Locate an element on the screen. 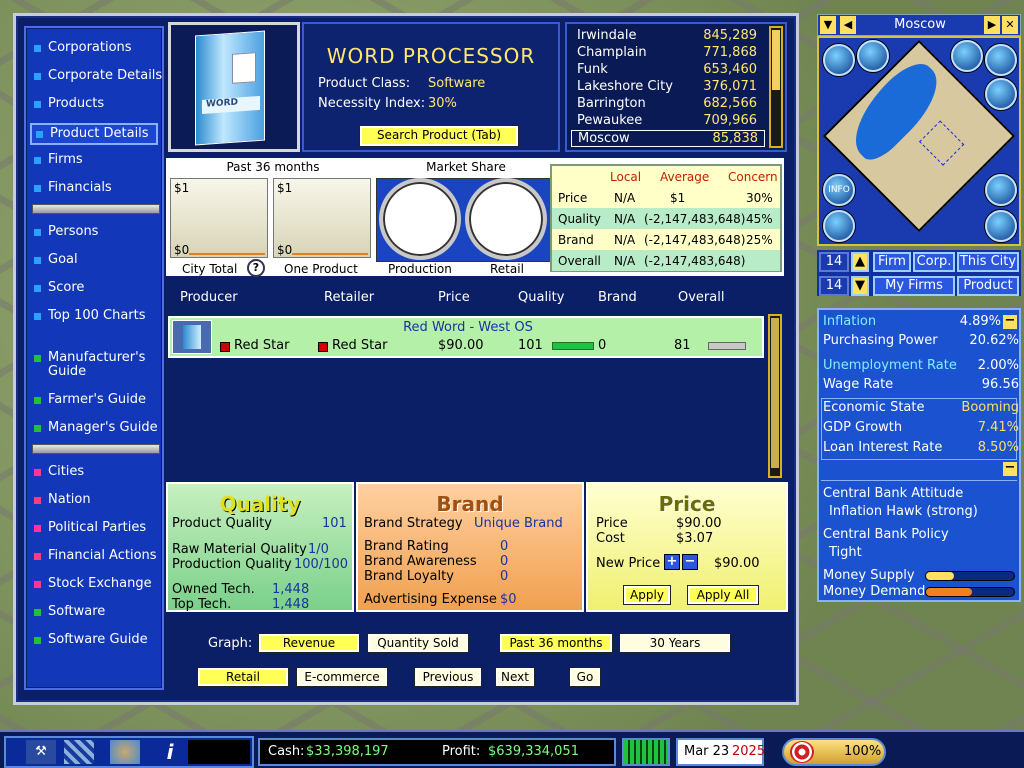 This screenshot has width=1024, height=768. game-speed-indicator is located at coordinates (646, 752).